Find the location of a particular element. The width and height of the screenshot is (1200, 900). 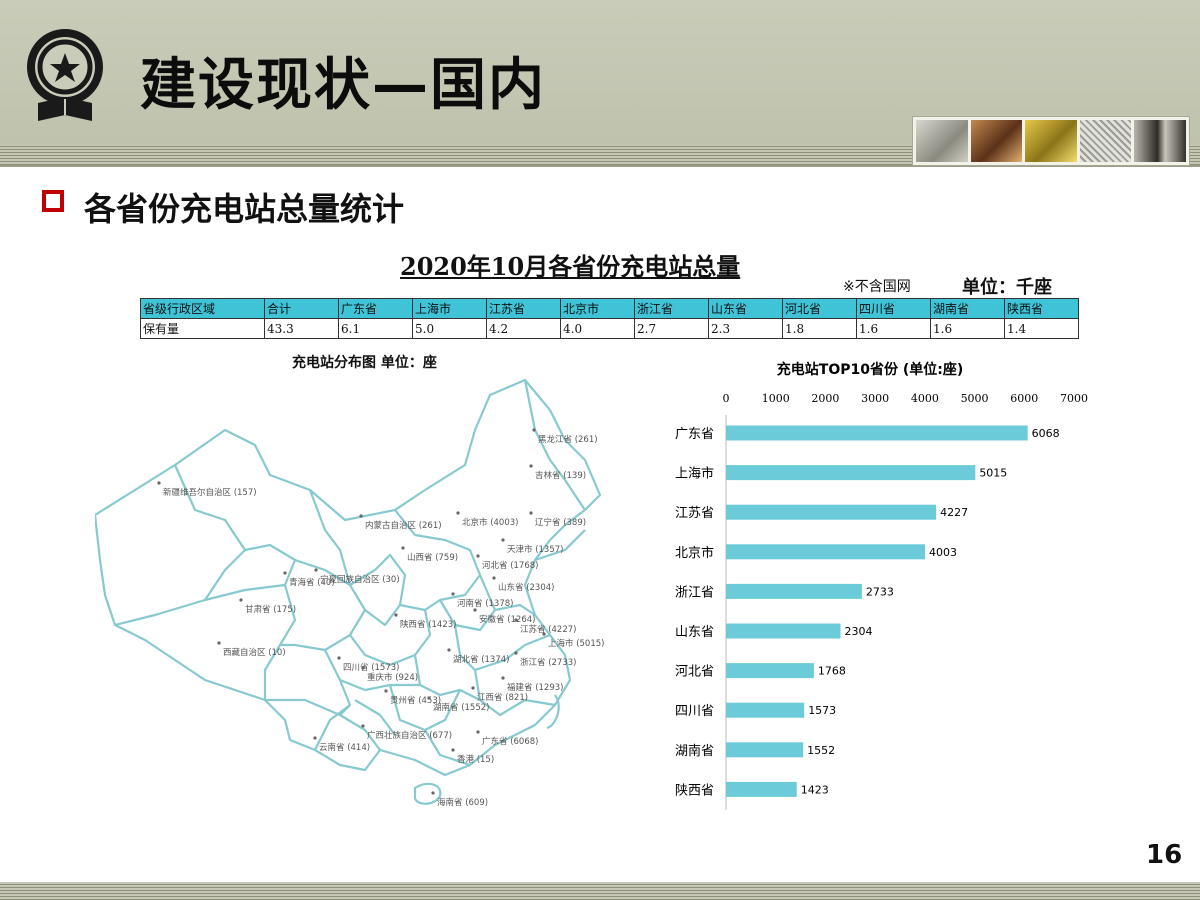

x-tick-label: 6000 is located at coordinates (1024, 398).